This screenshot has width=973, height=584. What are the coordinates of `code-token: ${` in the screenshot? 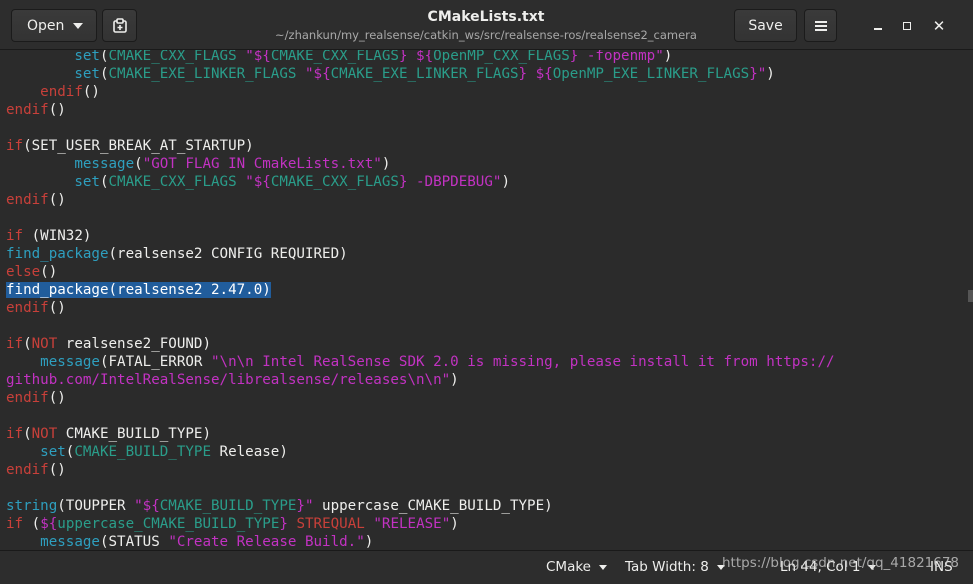 It's located at (425, 57).